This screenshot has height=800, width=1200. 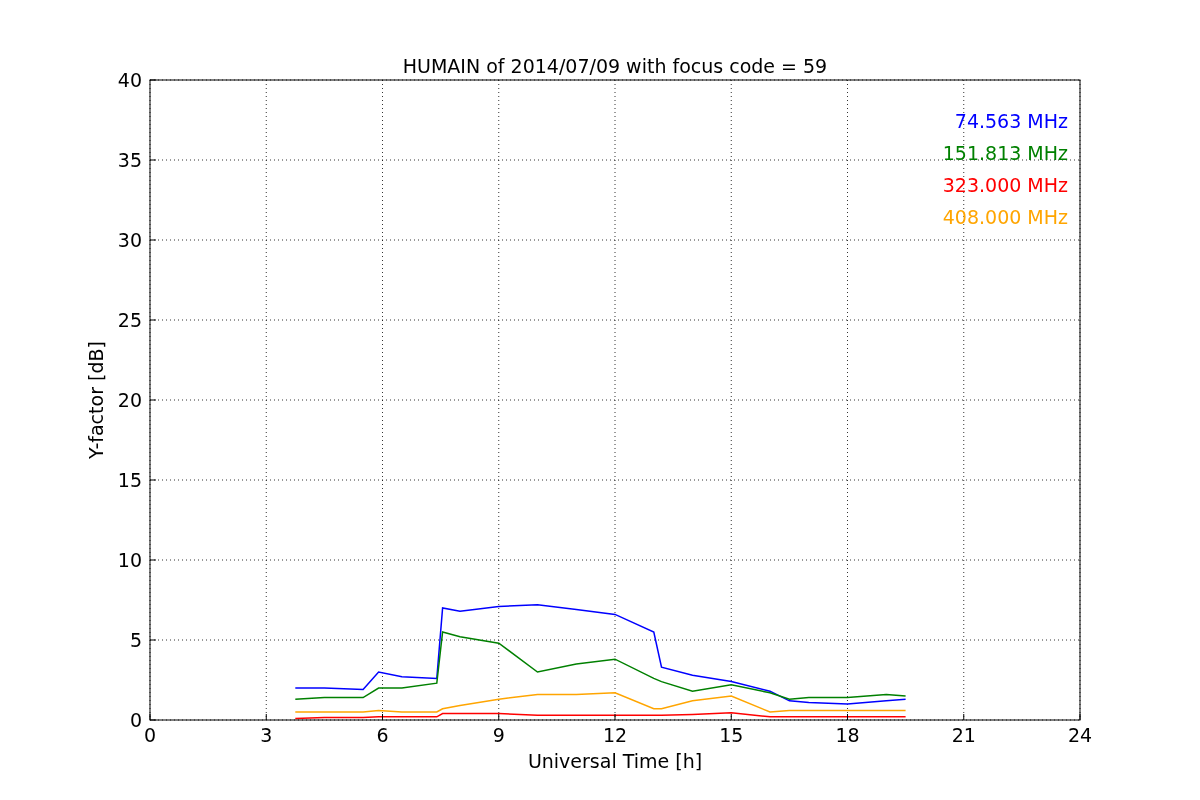 I want to click on y-tick-label: 35, so click(x=129, y=160).